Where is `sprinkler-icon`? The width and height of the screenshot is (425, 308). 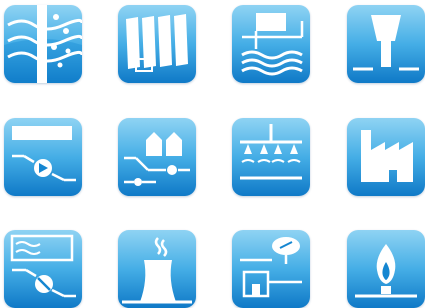
sprinkler-icon is located at coordinates (271, 157).